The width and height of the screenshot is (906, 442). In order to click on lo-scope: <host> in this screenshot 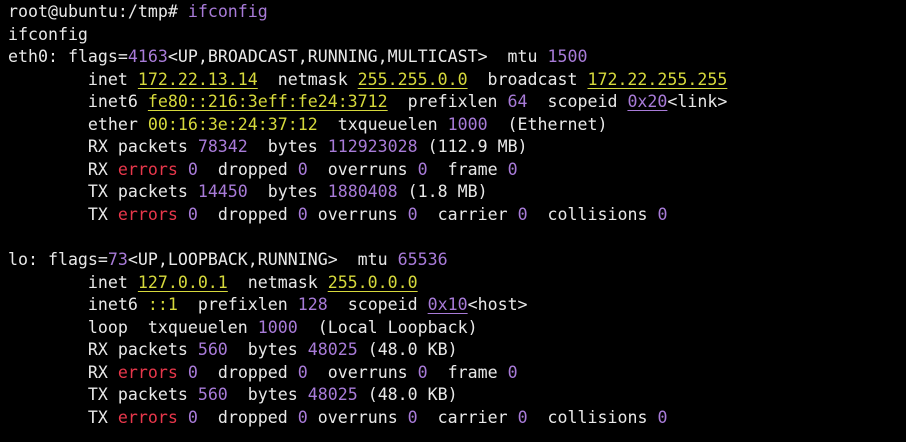, I will do `click(497, 305)`.